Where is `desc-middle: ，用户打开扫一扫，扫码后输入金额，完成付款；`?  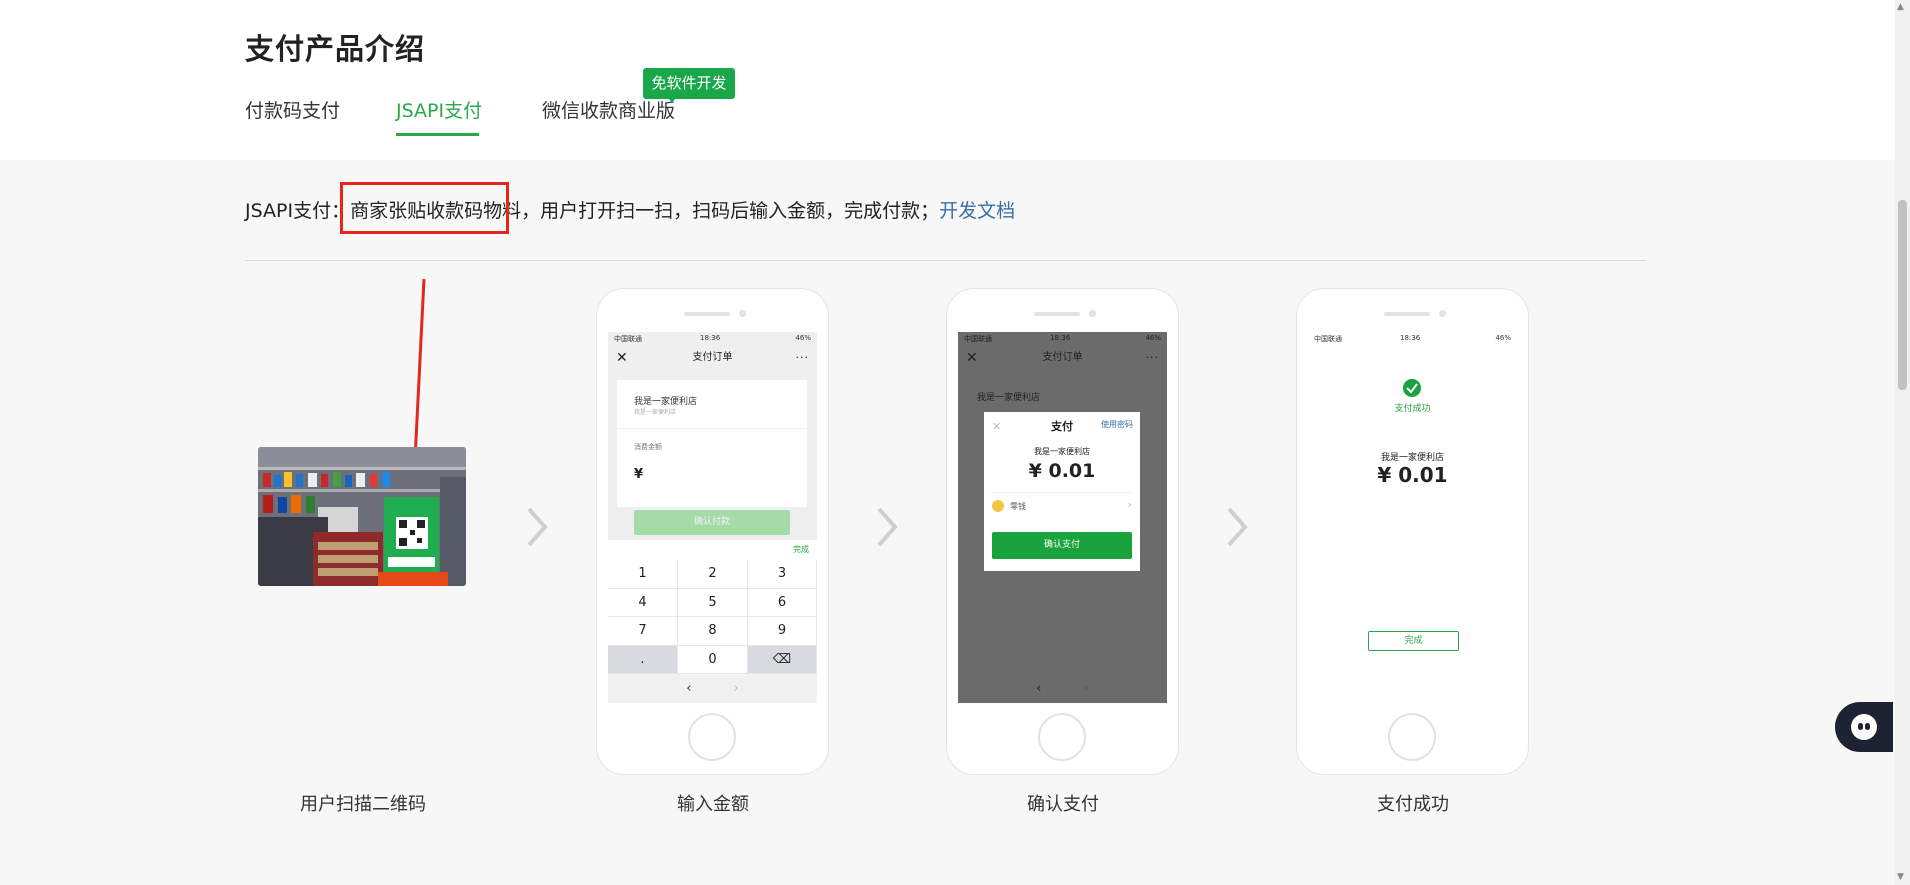
desc-middle: ，用户打开扫一扫，扫码后输入金额，完成付款； is located at coordinates (730, 211).